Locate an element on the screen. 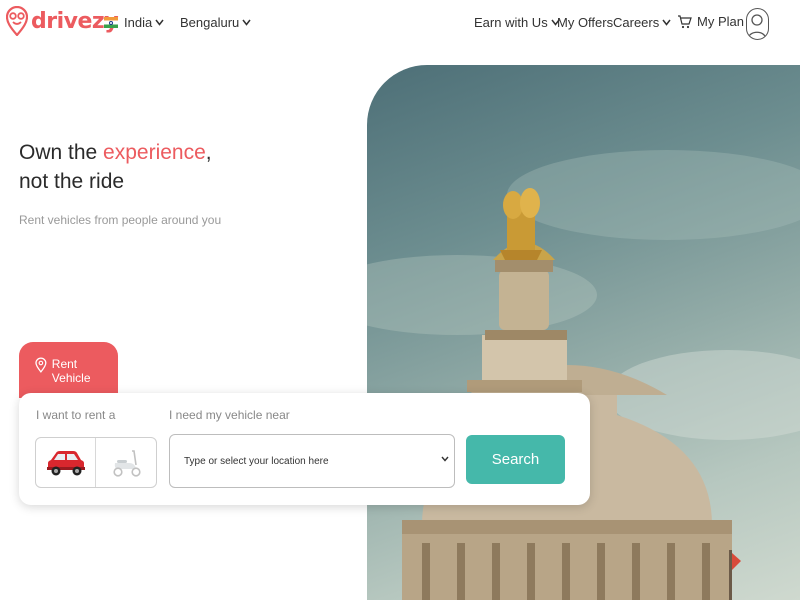 This screenshot has width=800, height=600. tab-rent-label: Rent Vehicle is located at coordinates (71, 371).